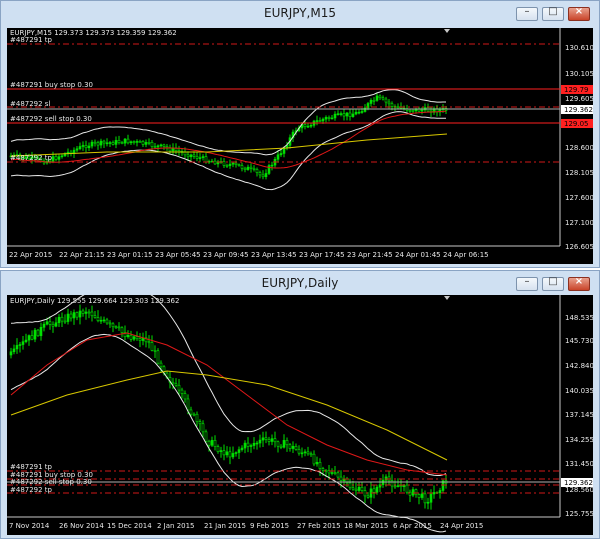 The image size is (600, 539). Describe the element at coordinates (579, 48) in the screenshot. I see `m15-price-tick: 130.610` at that location.